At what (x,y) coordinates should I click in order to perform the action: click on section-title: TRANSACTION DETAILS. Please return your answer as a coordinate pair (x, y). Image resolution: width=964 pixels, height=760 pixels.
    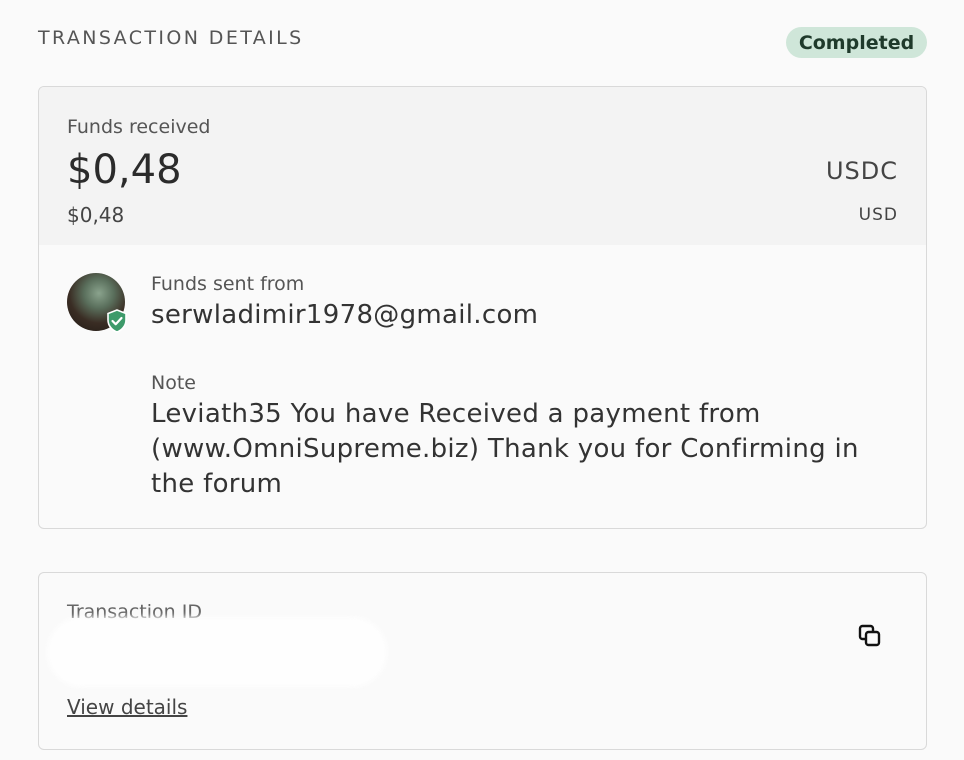
    Looking at the image, I should click on (171, 38).